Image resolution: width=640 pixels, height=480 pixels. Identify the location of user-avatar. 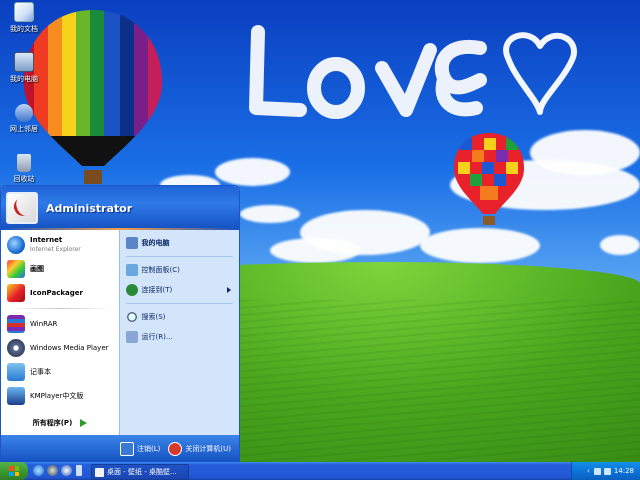
(22, 208).